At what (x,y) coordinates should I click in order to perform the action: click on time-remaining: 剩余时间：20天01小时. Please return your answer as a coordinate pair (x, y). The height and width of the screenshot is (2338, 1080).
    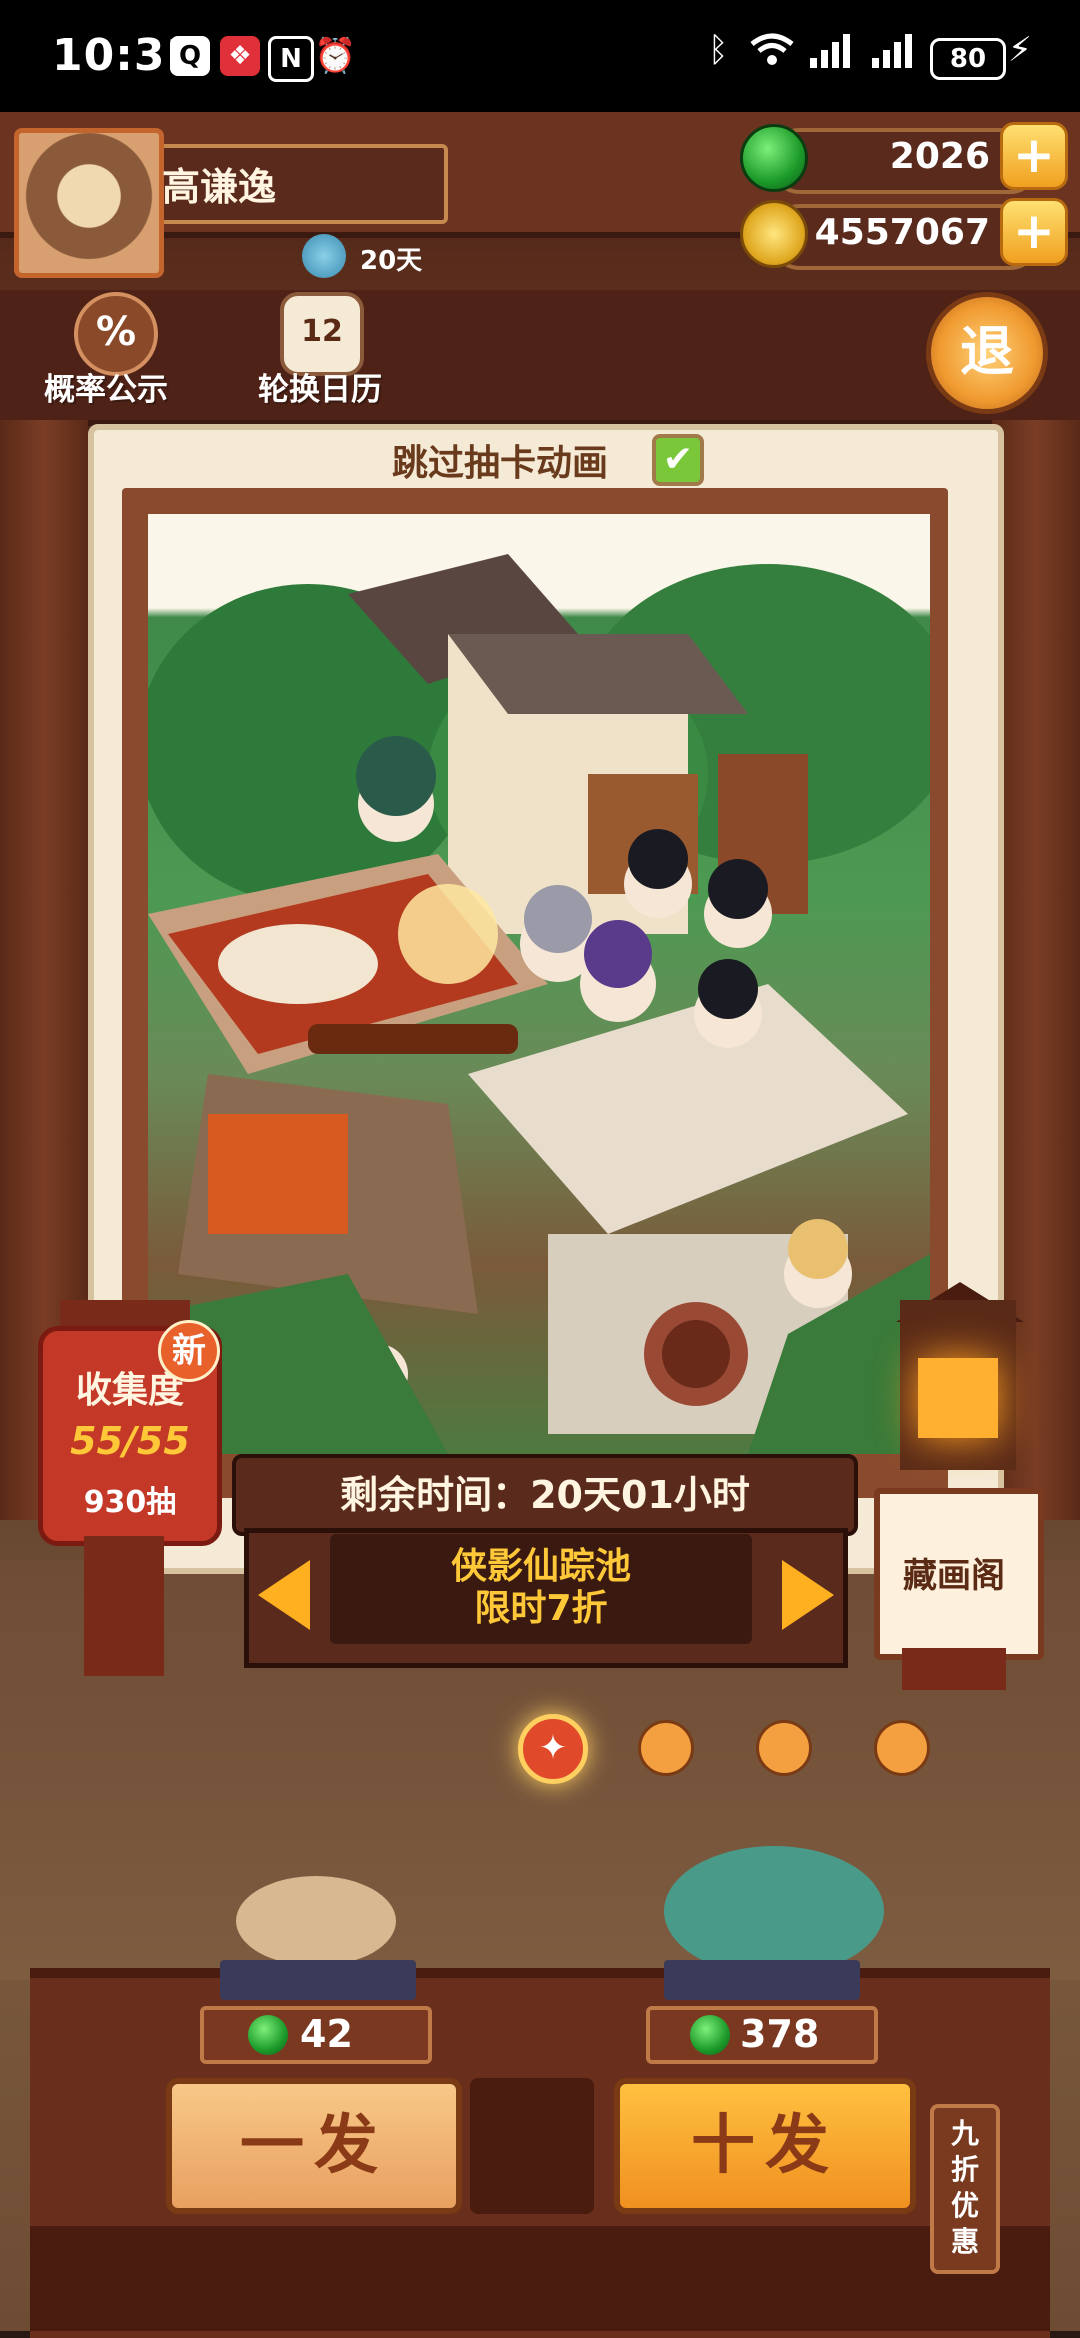
    Looking at the image, I should click on (545, 1495).